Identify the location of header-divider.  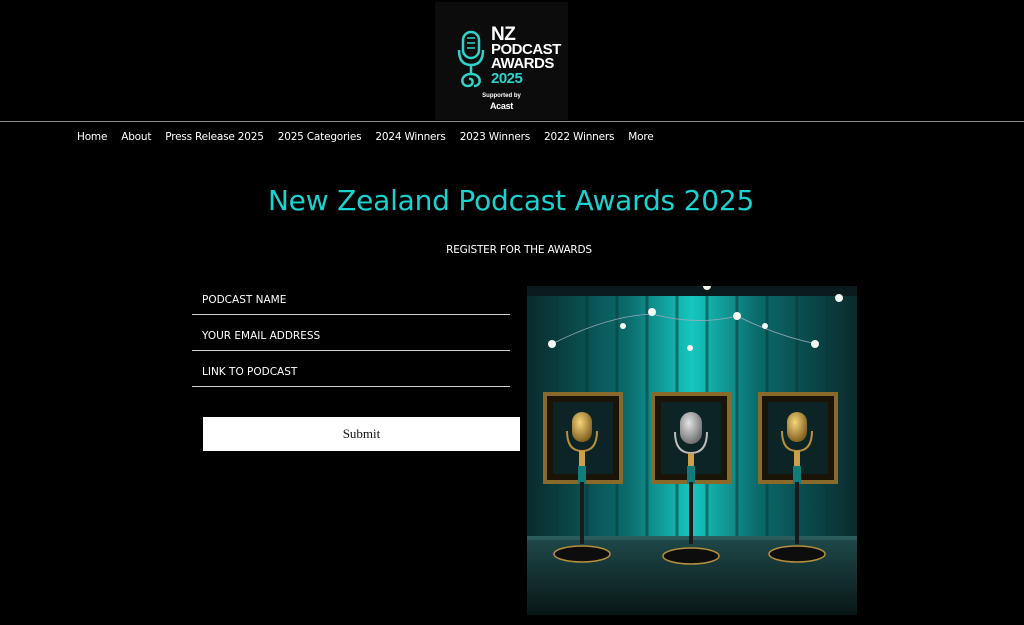
(512, 121).